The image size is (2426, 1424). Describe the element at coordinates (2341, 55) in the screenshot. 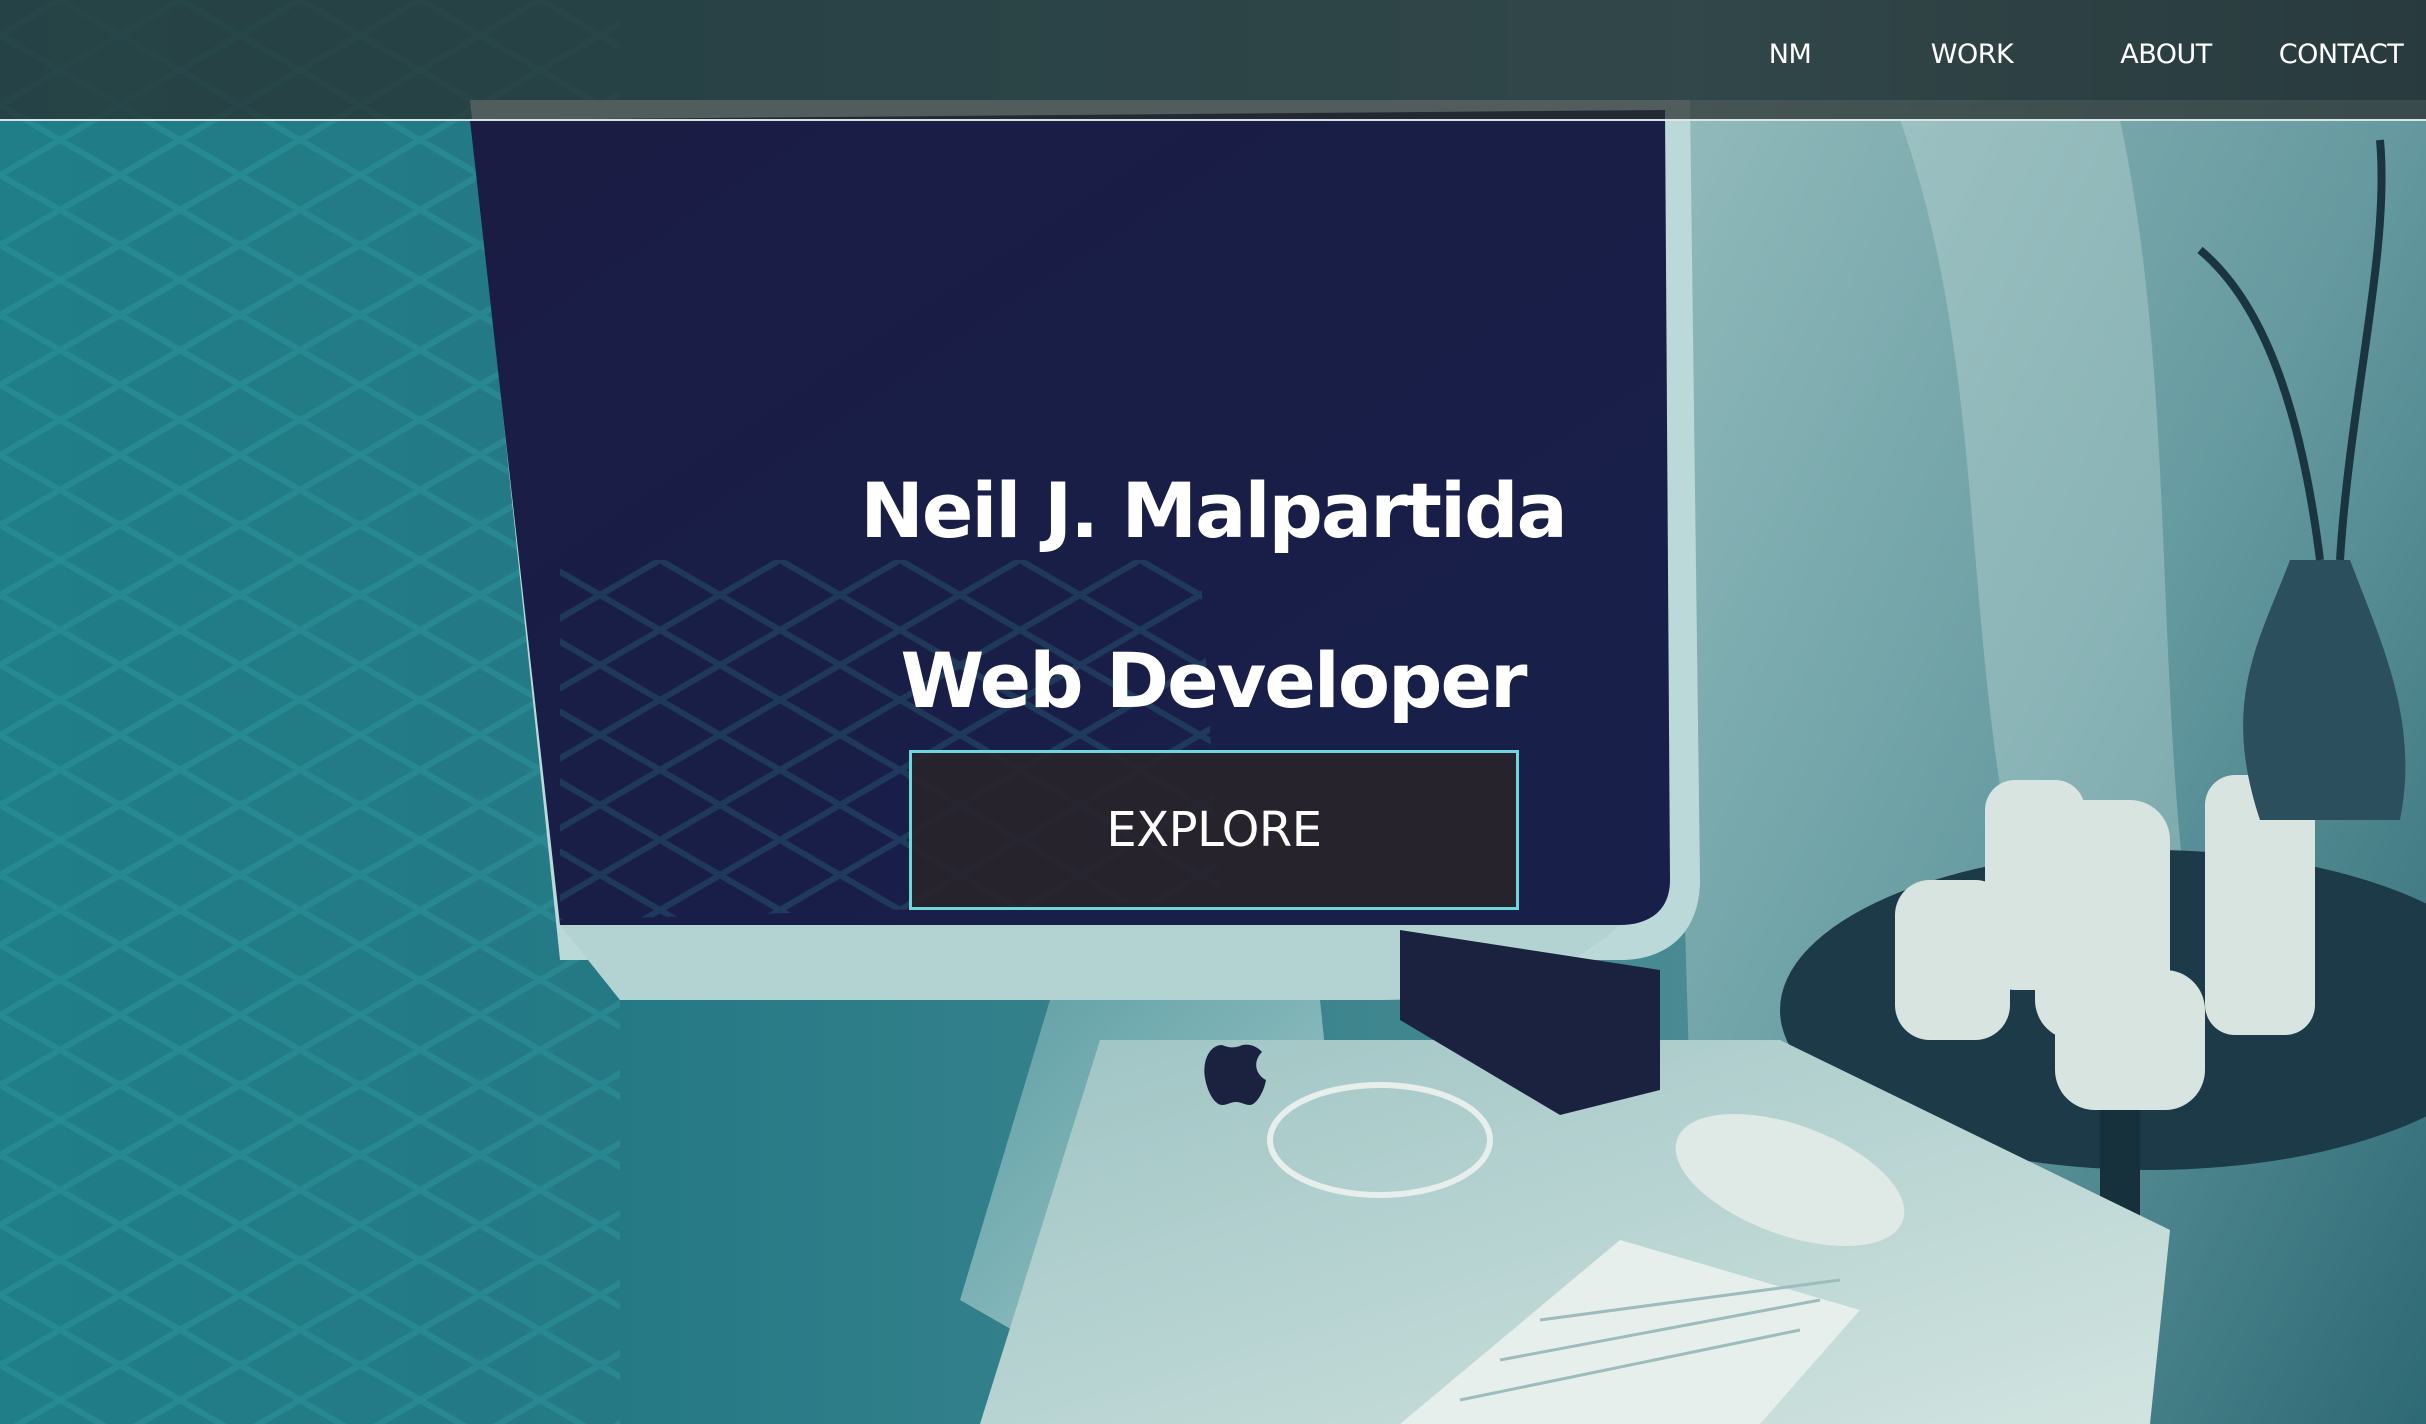

I see `nav-item-contact: CONTACT` at that location.